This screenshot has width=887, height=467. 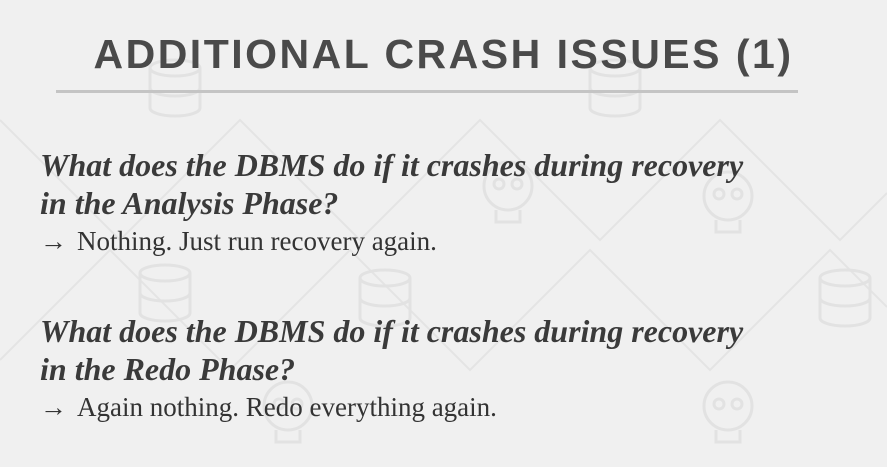 What do you see at coordinates (168, 369) in the screenshot?
I see `question-line-2: in the Redo Phase?` at bounding box center [168, 369].